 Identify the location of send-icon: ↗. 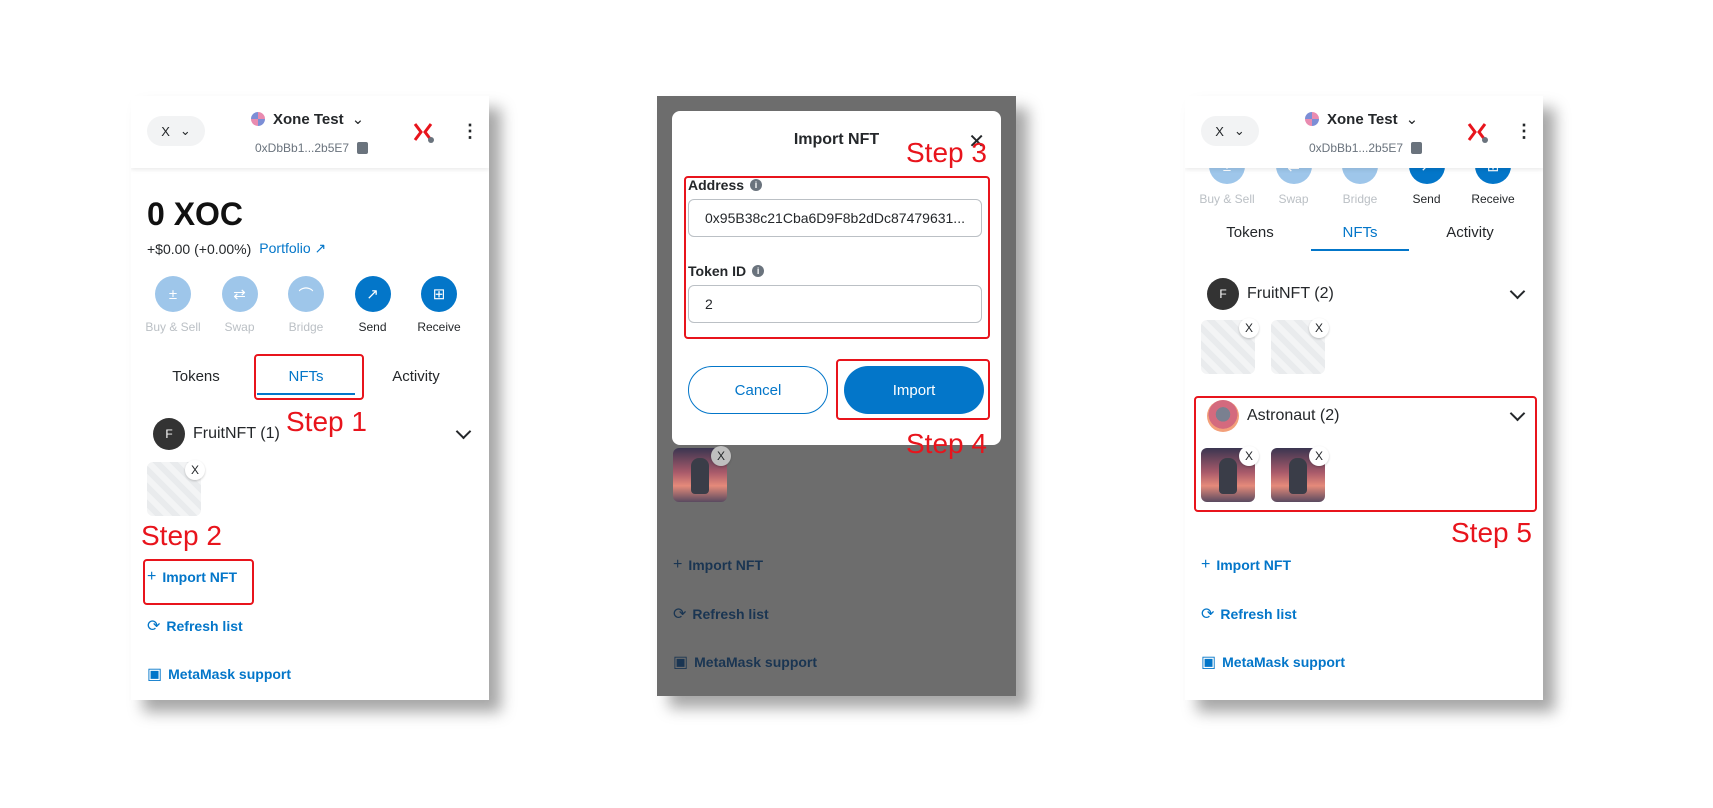
(372, 294).